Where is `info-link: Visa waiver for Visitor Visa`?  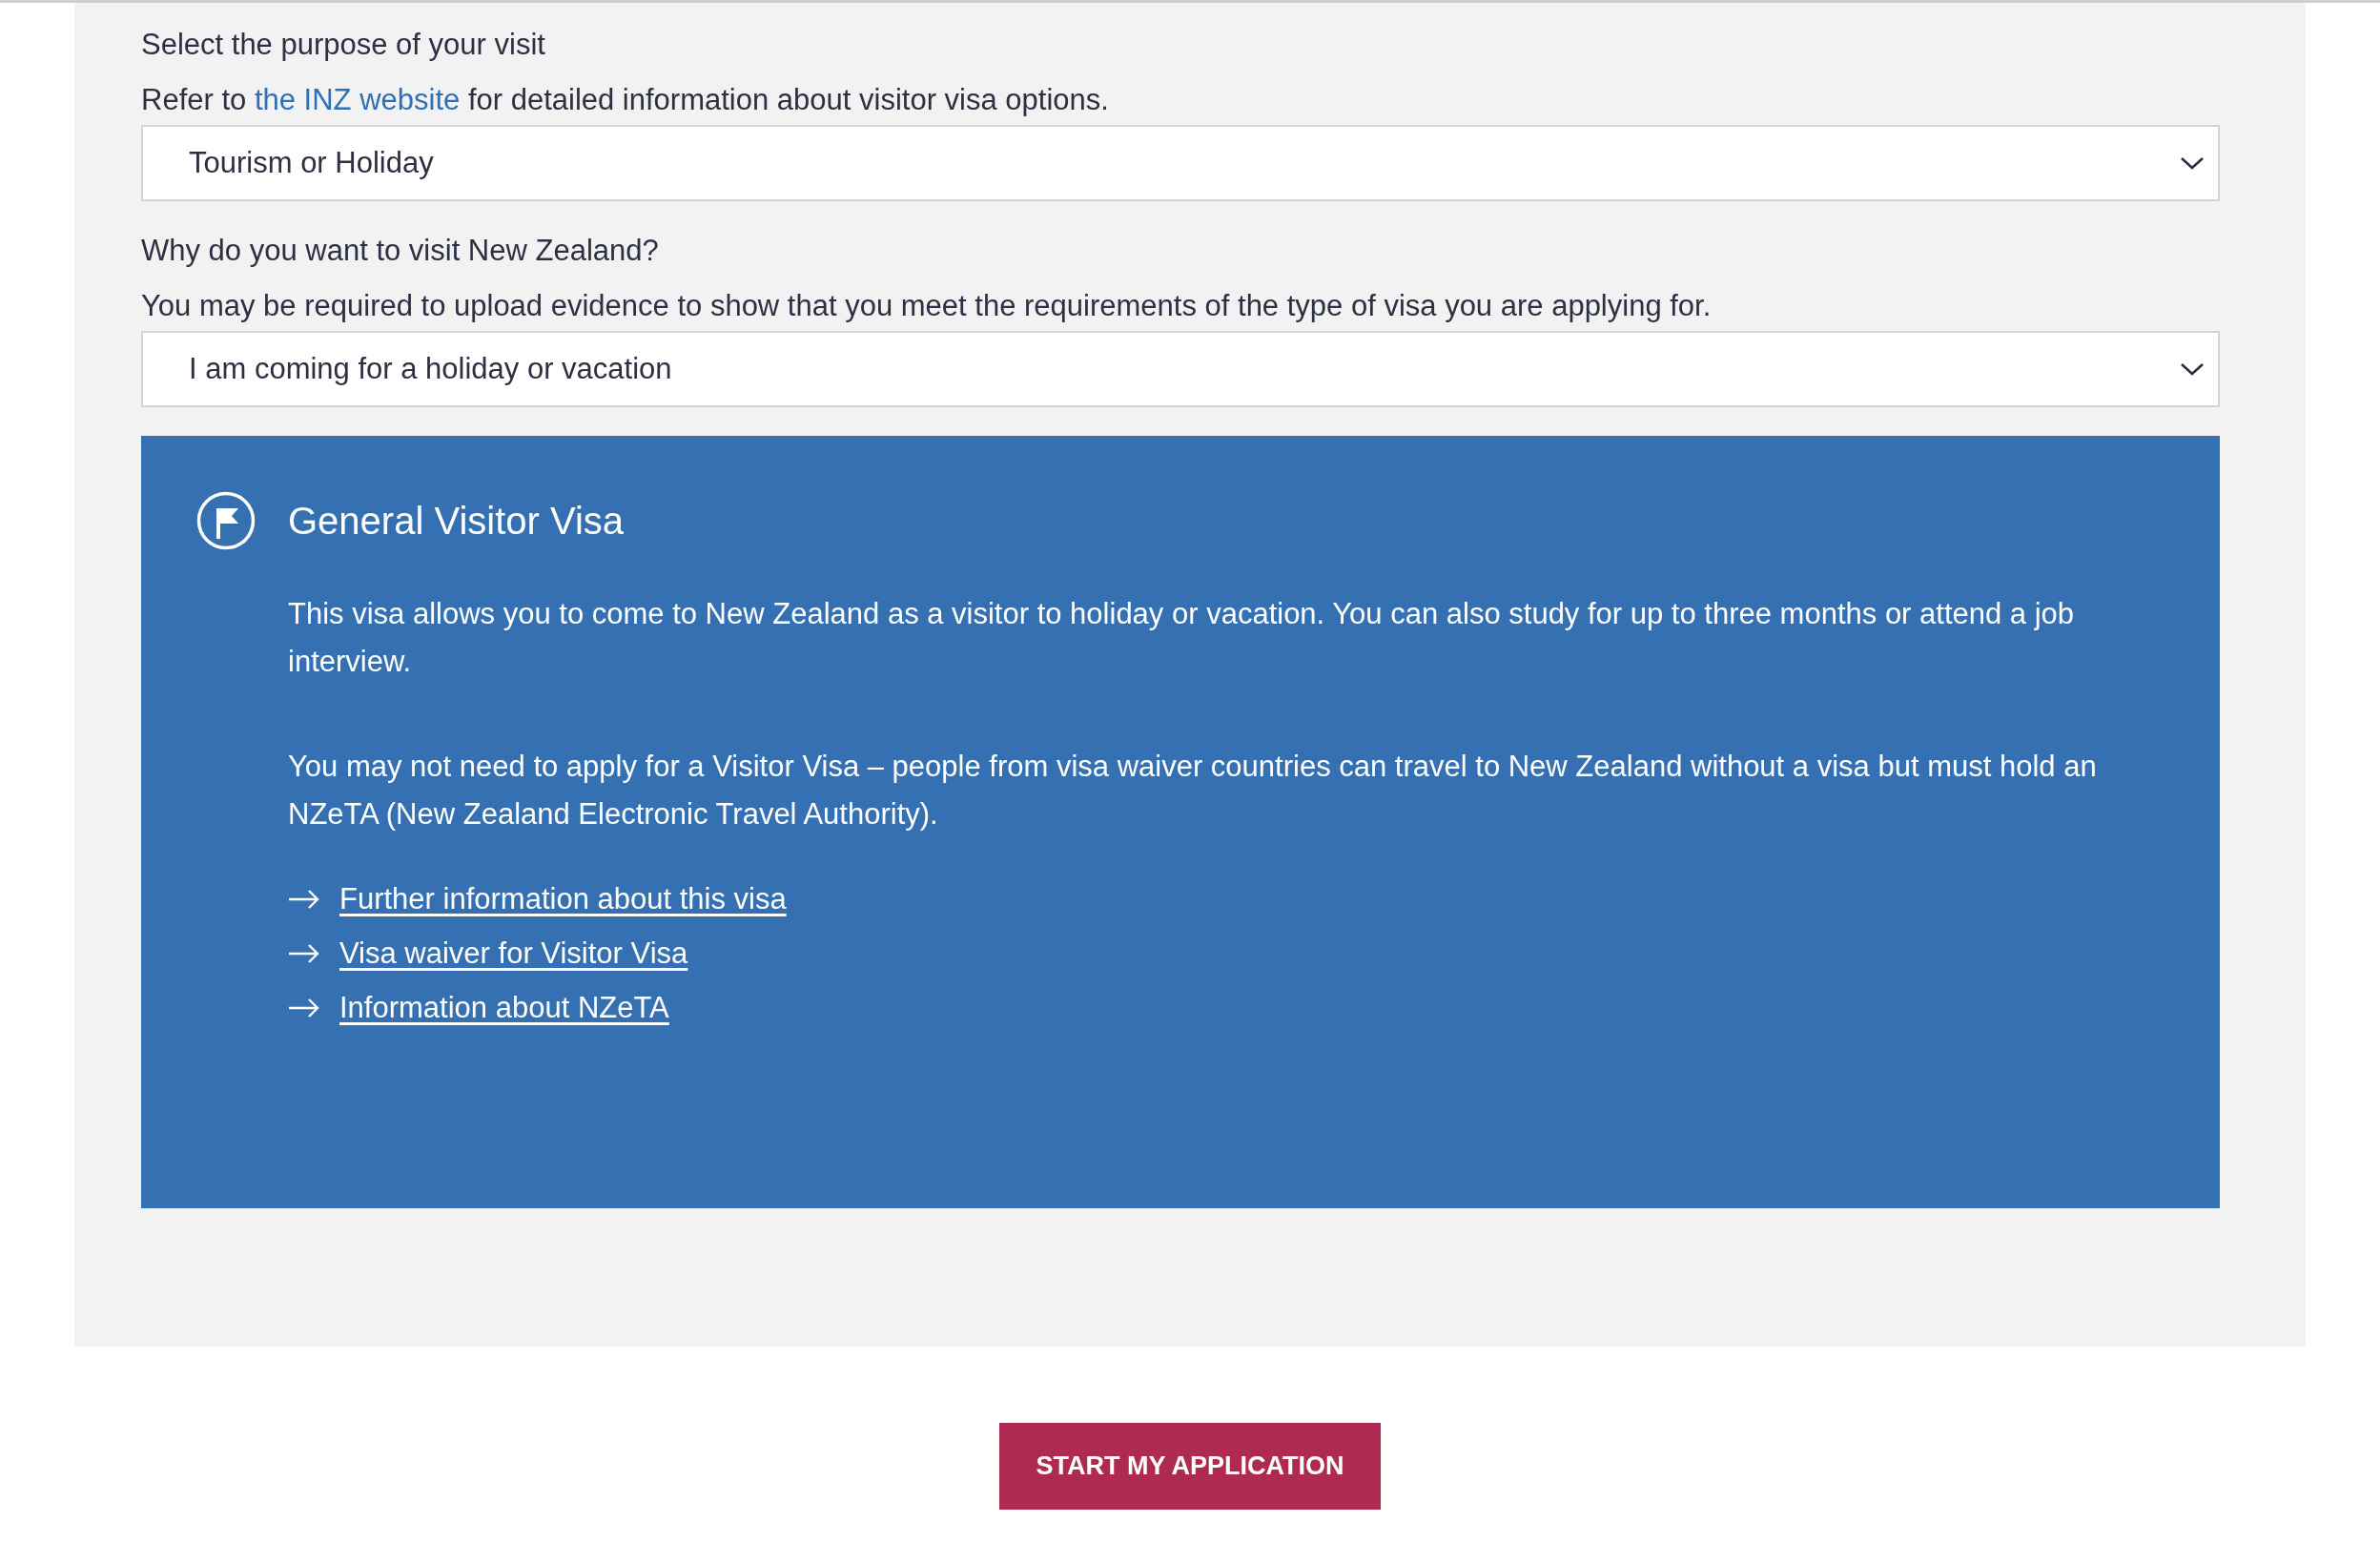
info-link: Visa waiver for Visitor Visa is located at coordinates (513, 954).